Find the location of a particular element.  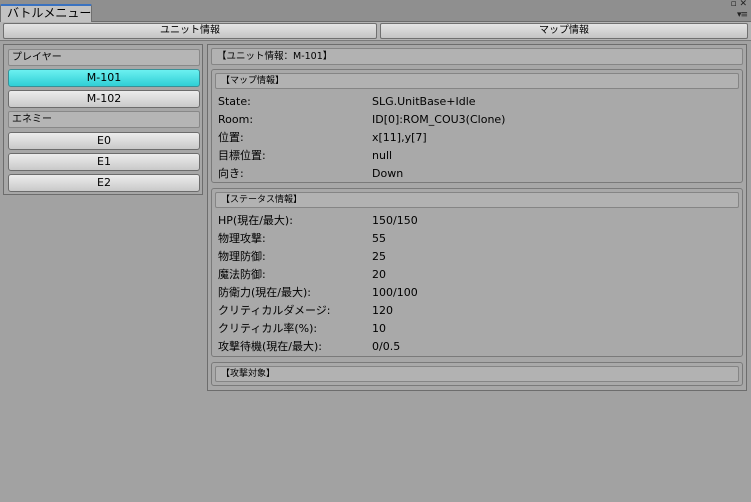

info-row: 物理防御: 25 is located at coordinates (478, 257).